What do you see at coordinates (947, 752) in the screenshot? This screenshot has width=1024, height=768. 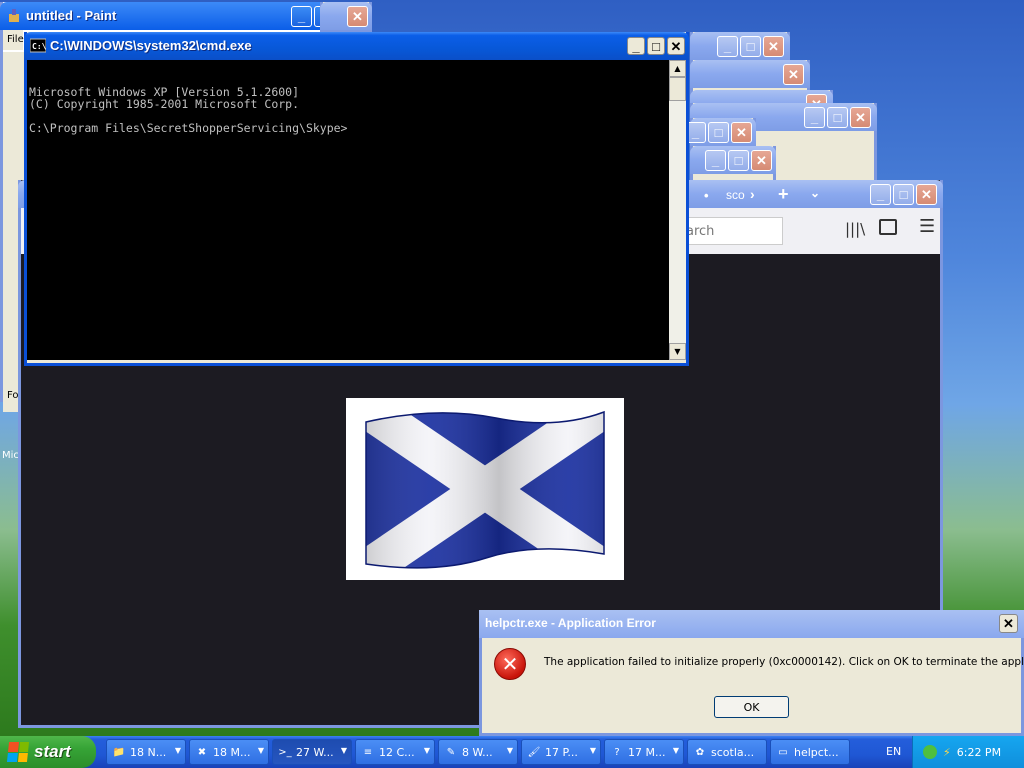 I see `security-icon: ⚡` at bounding box center [947, 752].